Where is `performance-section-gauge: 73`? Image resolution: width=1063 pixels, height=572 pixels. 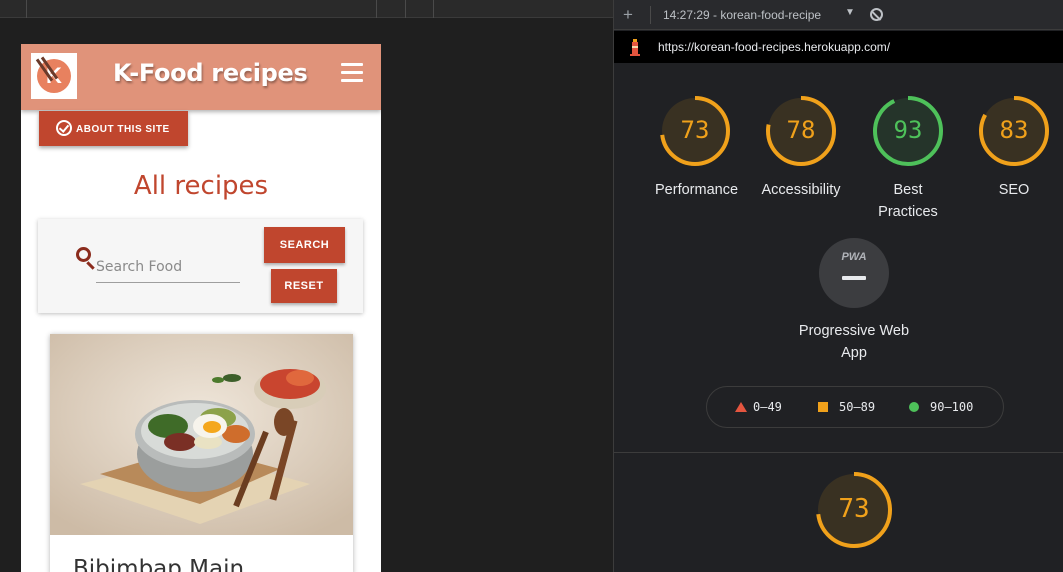
performance-section-gauge: 73 is located at coordinates (854, 510).